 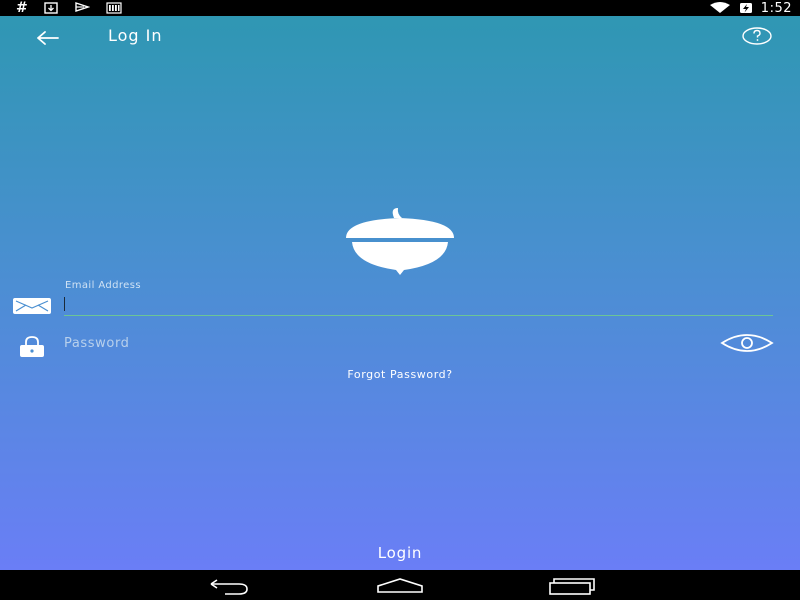 I want to click on nav-recents-button, so click(x=572, y=586).